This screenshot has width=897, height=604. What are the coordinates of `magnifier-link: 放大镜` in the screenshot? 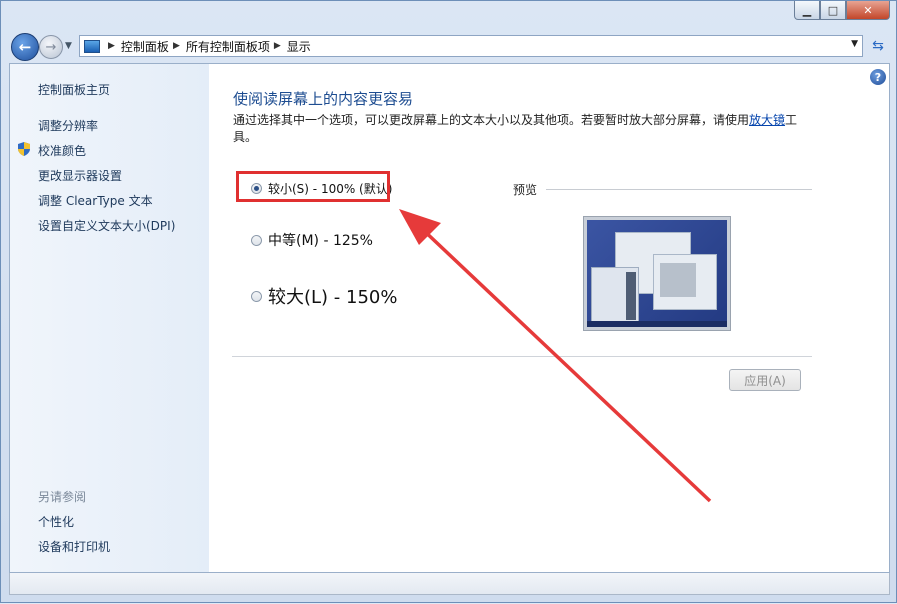 It's located at (767, 120).